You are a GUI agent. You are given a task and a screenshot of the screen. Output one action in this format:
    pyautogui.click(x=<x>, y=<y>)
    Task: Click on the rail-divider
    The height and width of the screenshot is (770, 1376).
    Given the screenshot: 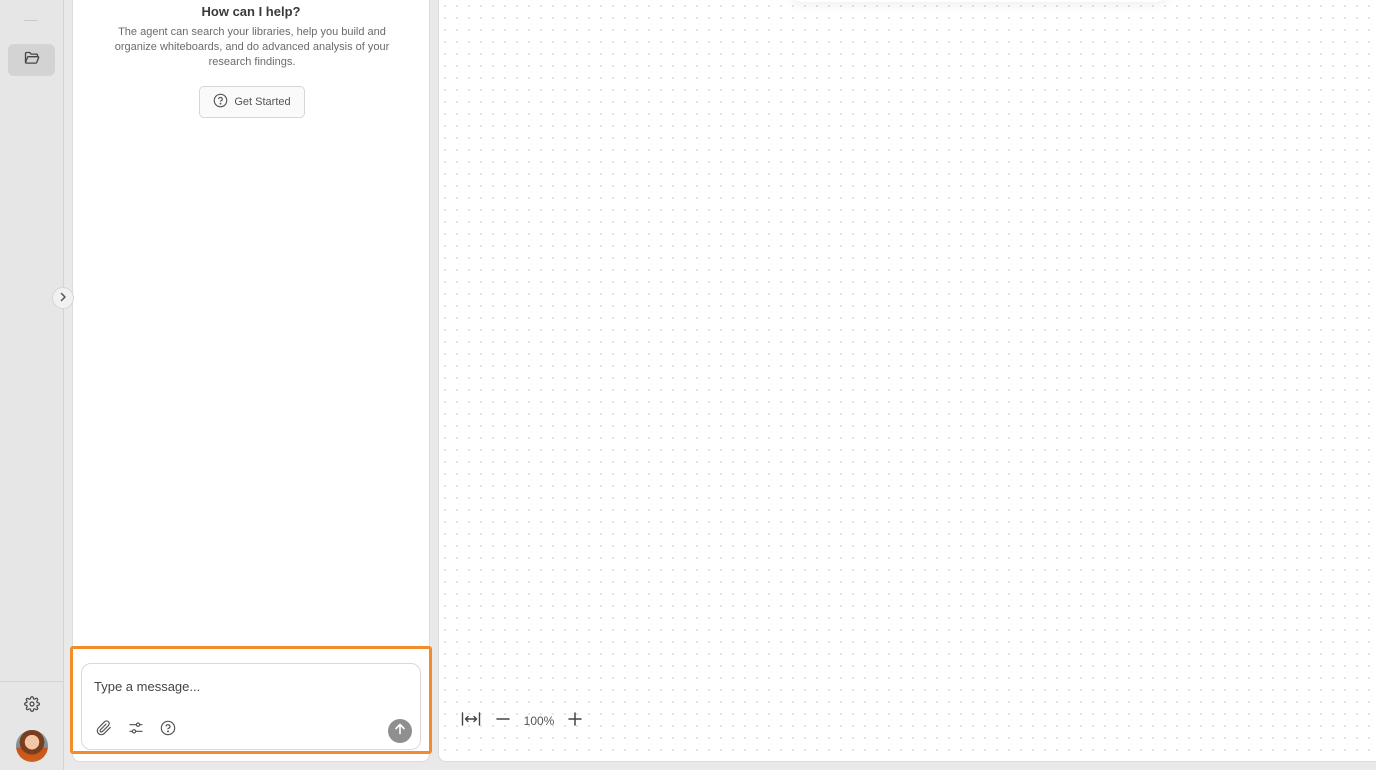 What is the action you would take?
    pyautogui.click(x=31, y=20)
    